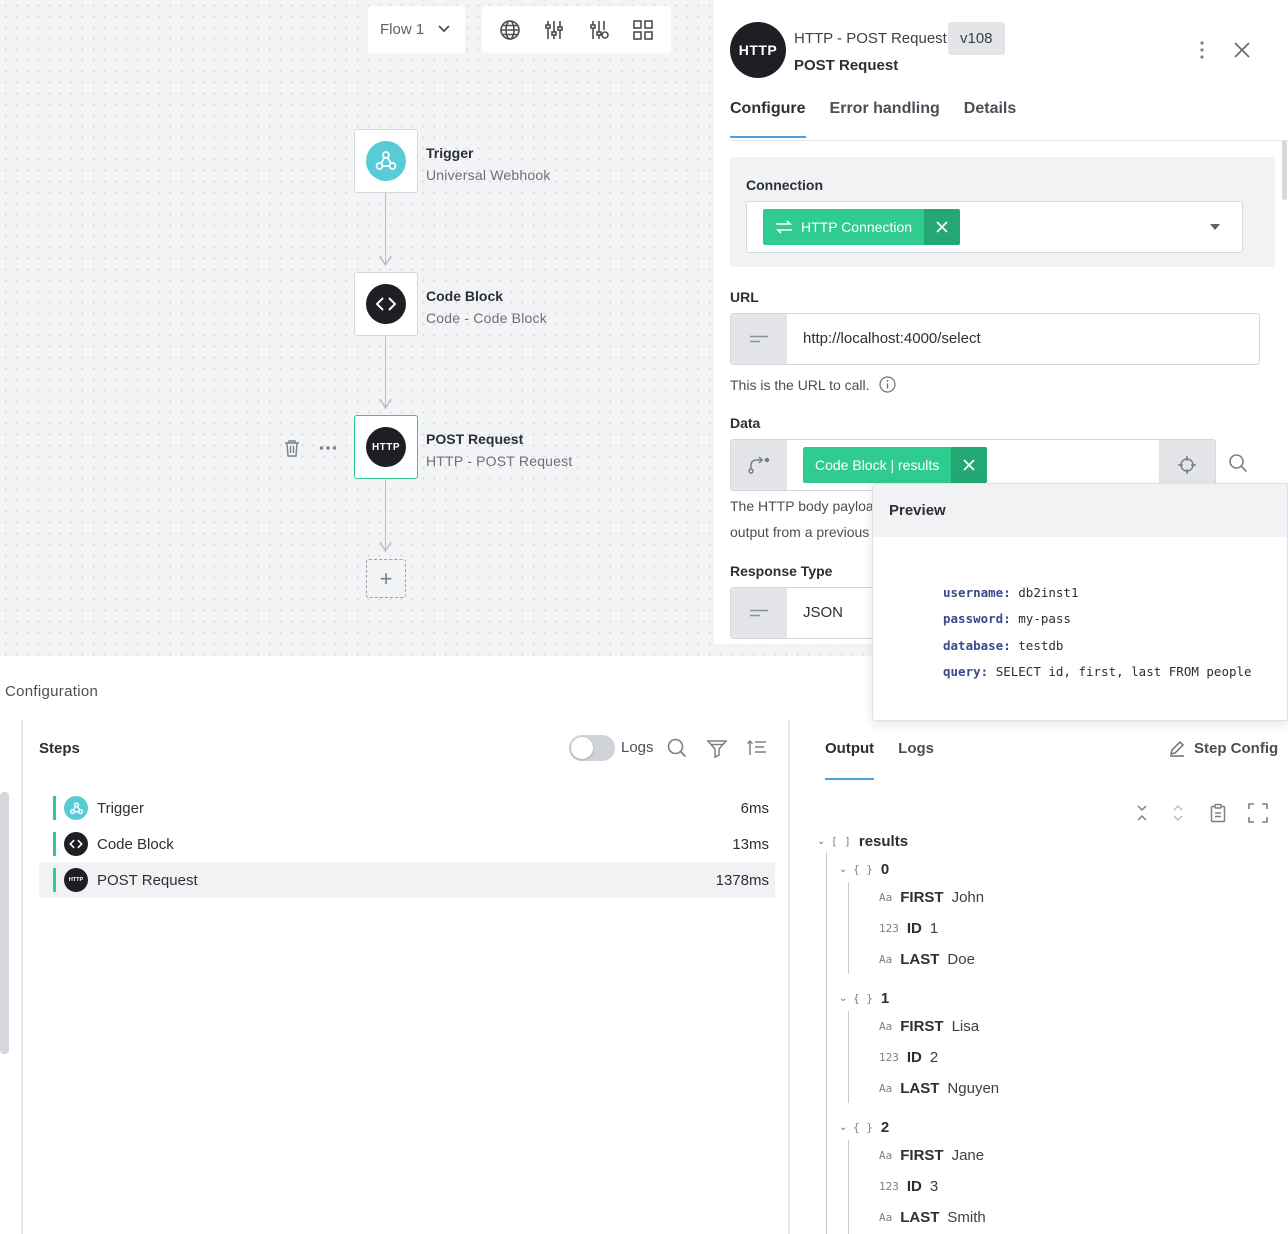 This screenshot has height=1234, width=1288. What do you see at coordinates (450, 153) in the screenshot?
I see `node-title: Trigger` at bounding box center [450, 153].